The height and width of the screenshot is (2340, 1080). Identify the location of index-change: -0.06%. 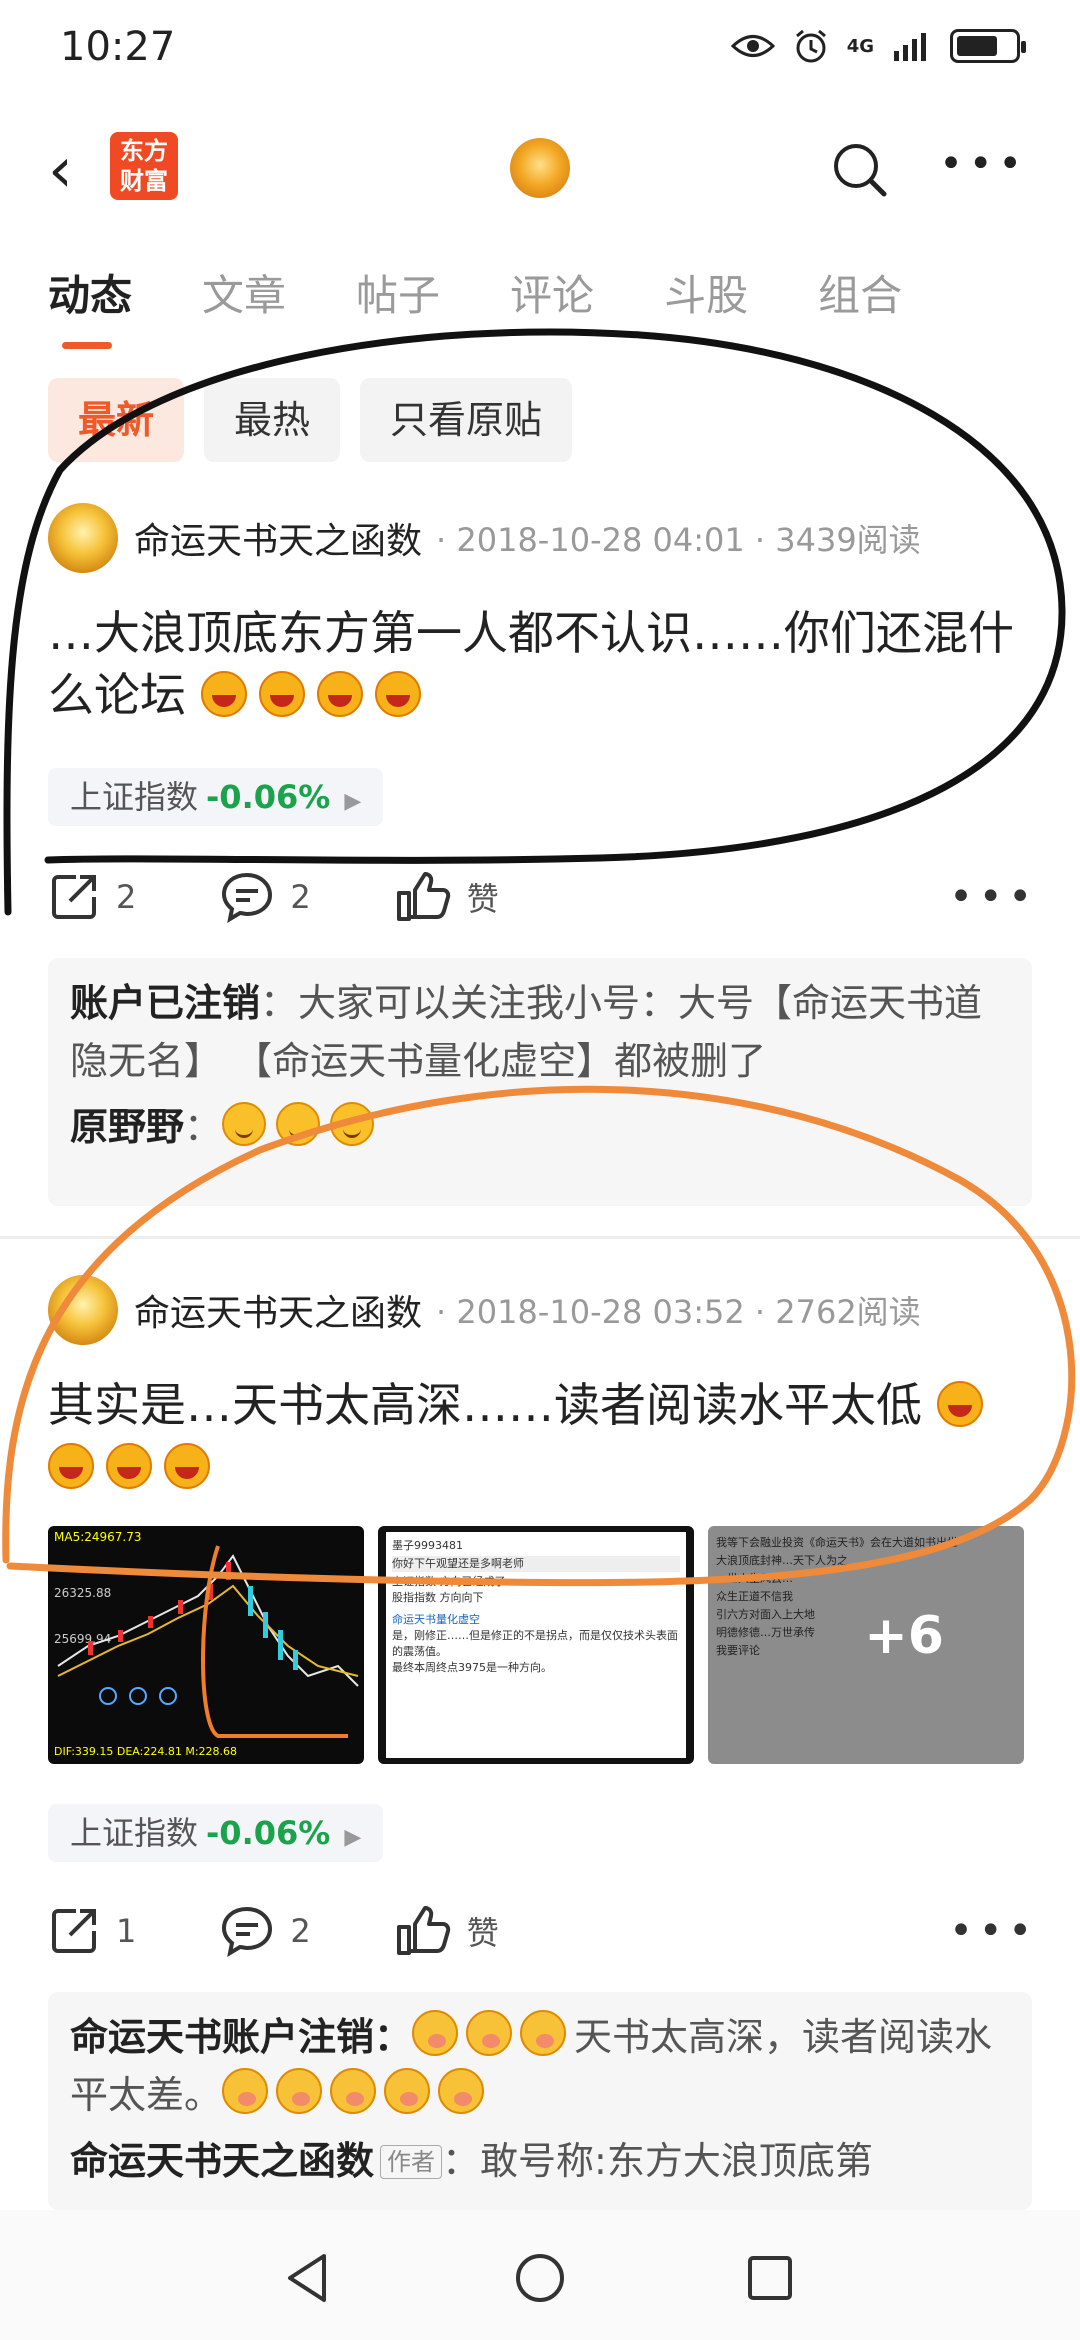
(268, 797).